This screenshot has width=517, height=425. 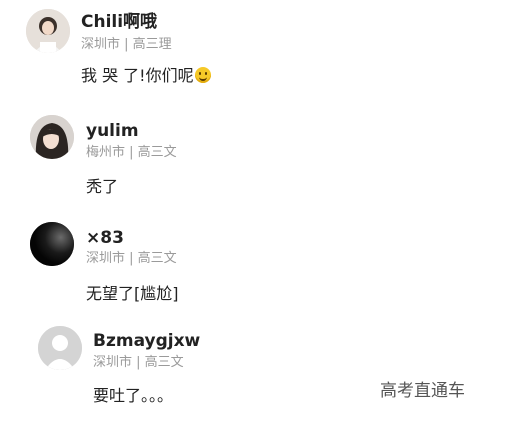 I want to click on watermark: 高考直通车, so click(x=422, y=391).